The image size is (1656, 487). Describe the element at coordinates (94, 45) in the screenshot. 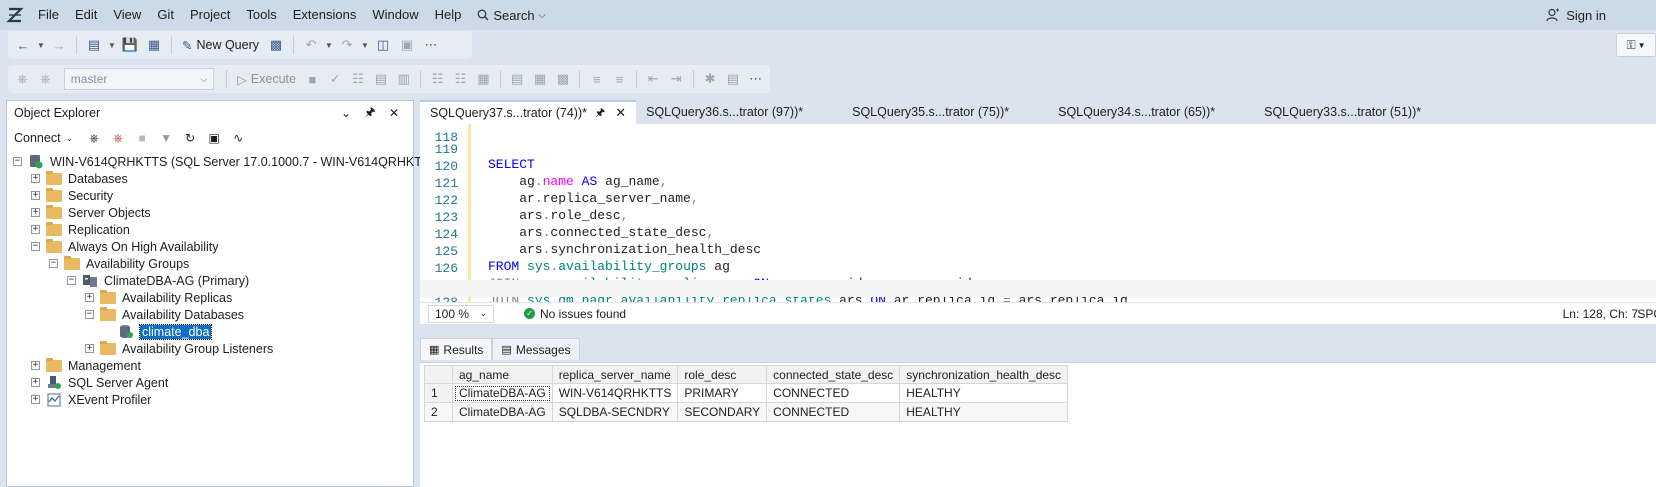

I see `new-project-icon: ▤` at that location.